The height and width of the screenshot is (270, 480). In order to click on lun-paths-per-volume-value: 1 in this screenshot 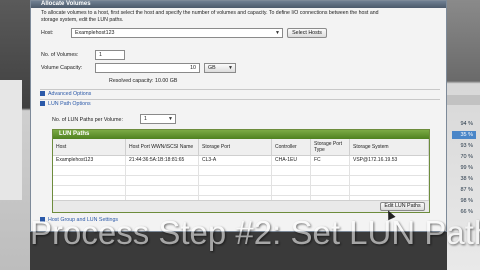, I will do `click(145, 119)`.